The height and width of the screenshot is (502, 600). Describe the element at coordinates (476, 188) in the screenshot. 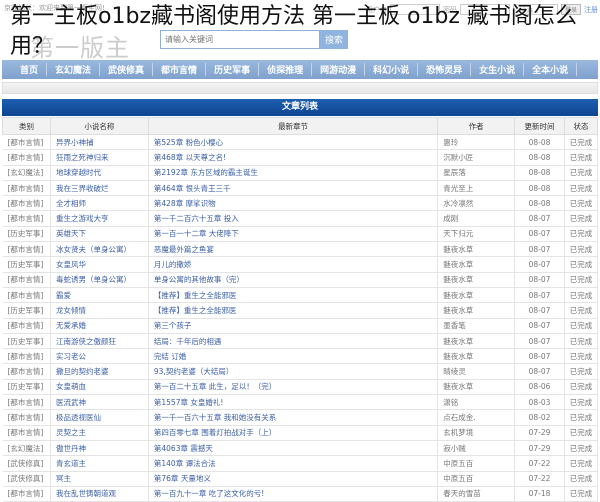

I see `author-cell: 青光至上` at that location.